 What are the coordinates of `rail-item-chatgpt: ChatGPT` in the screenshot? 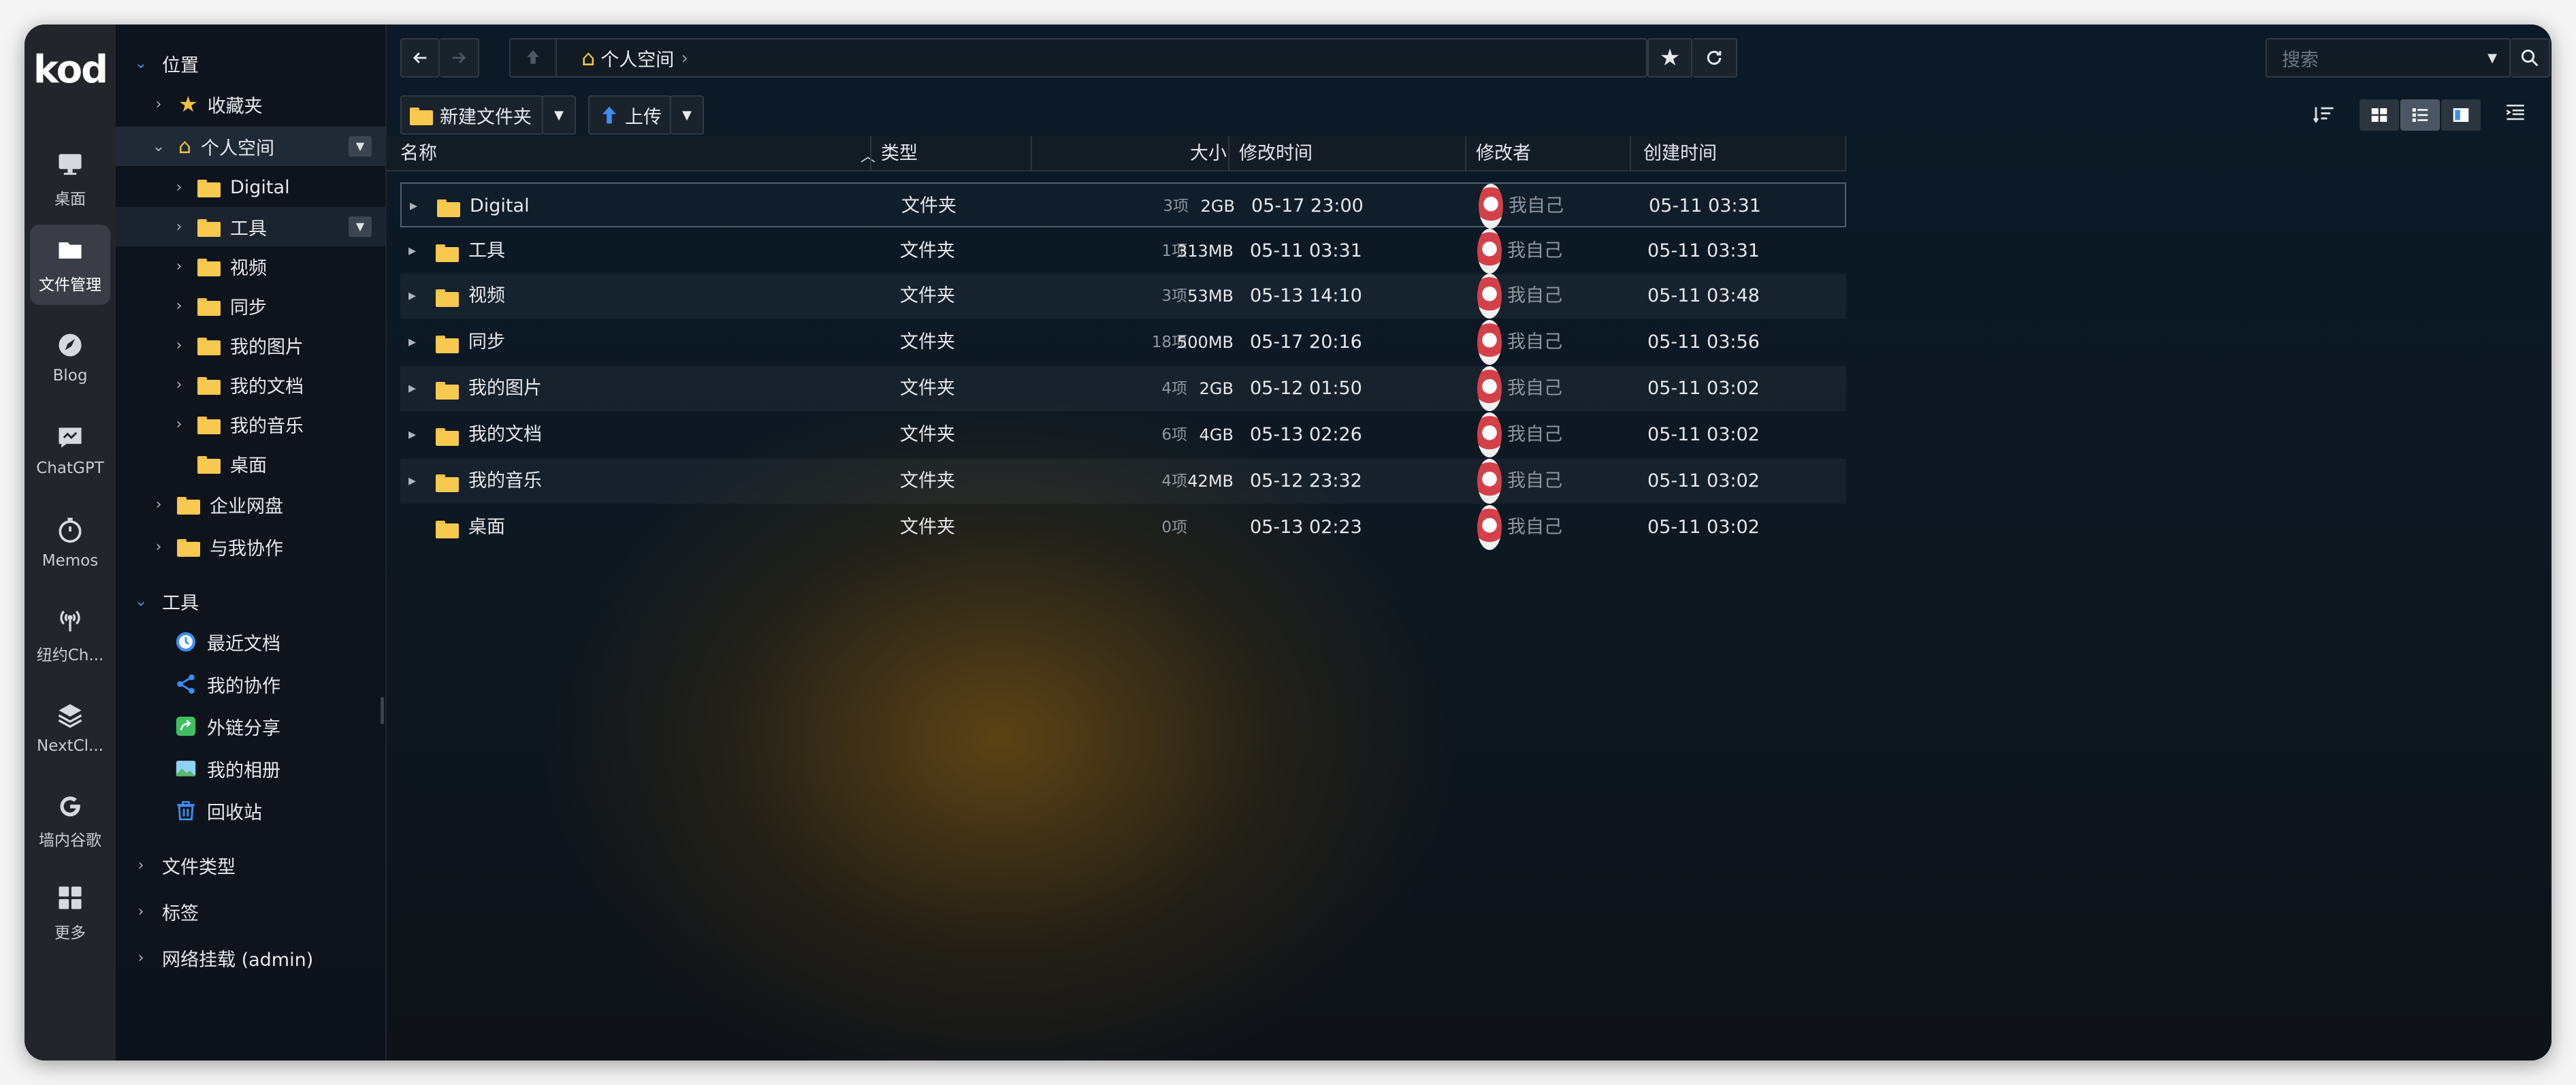 It's located at (70, 450).